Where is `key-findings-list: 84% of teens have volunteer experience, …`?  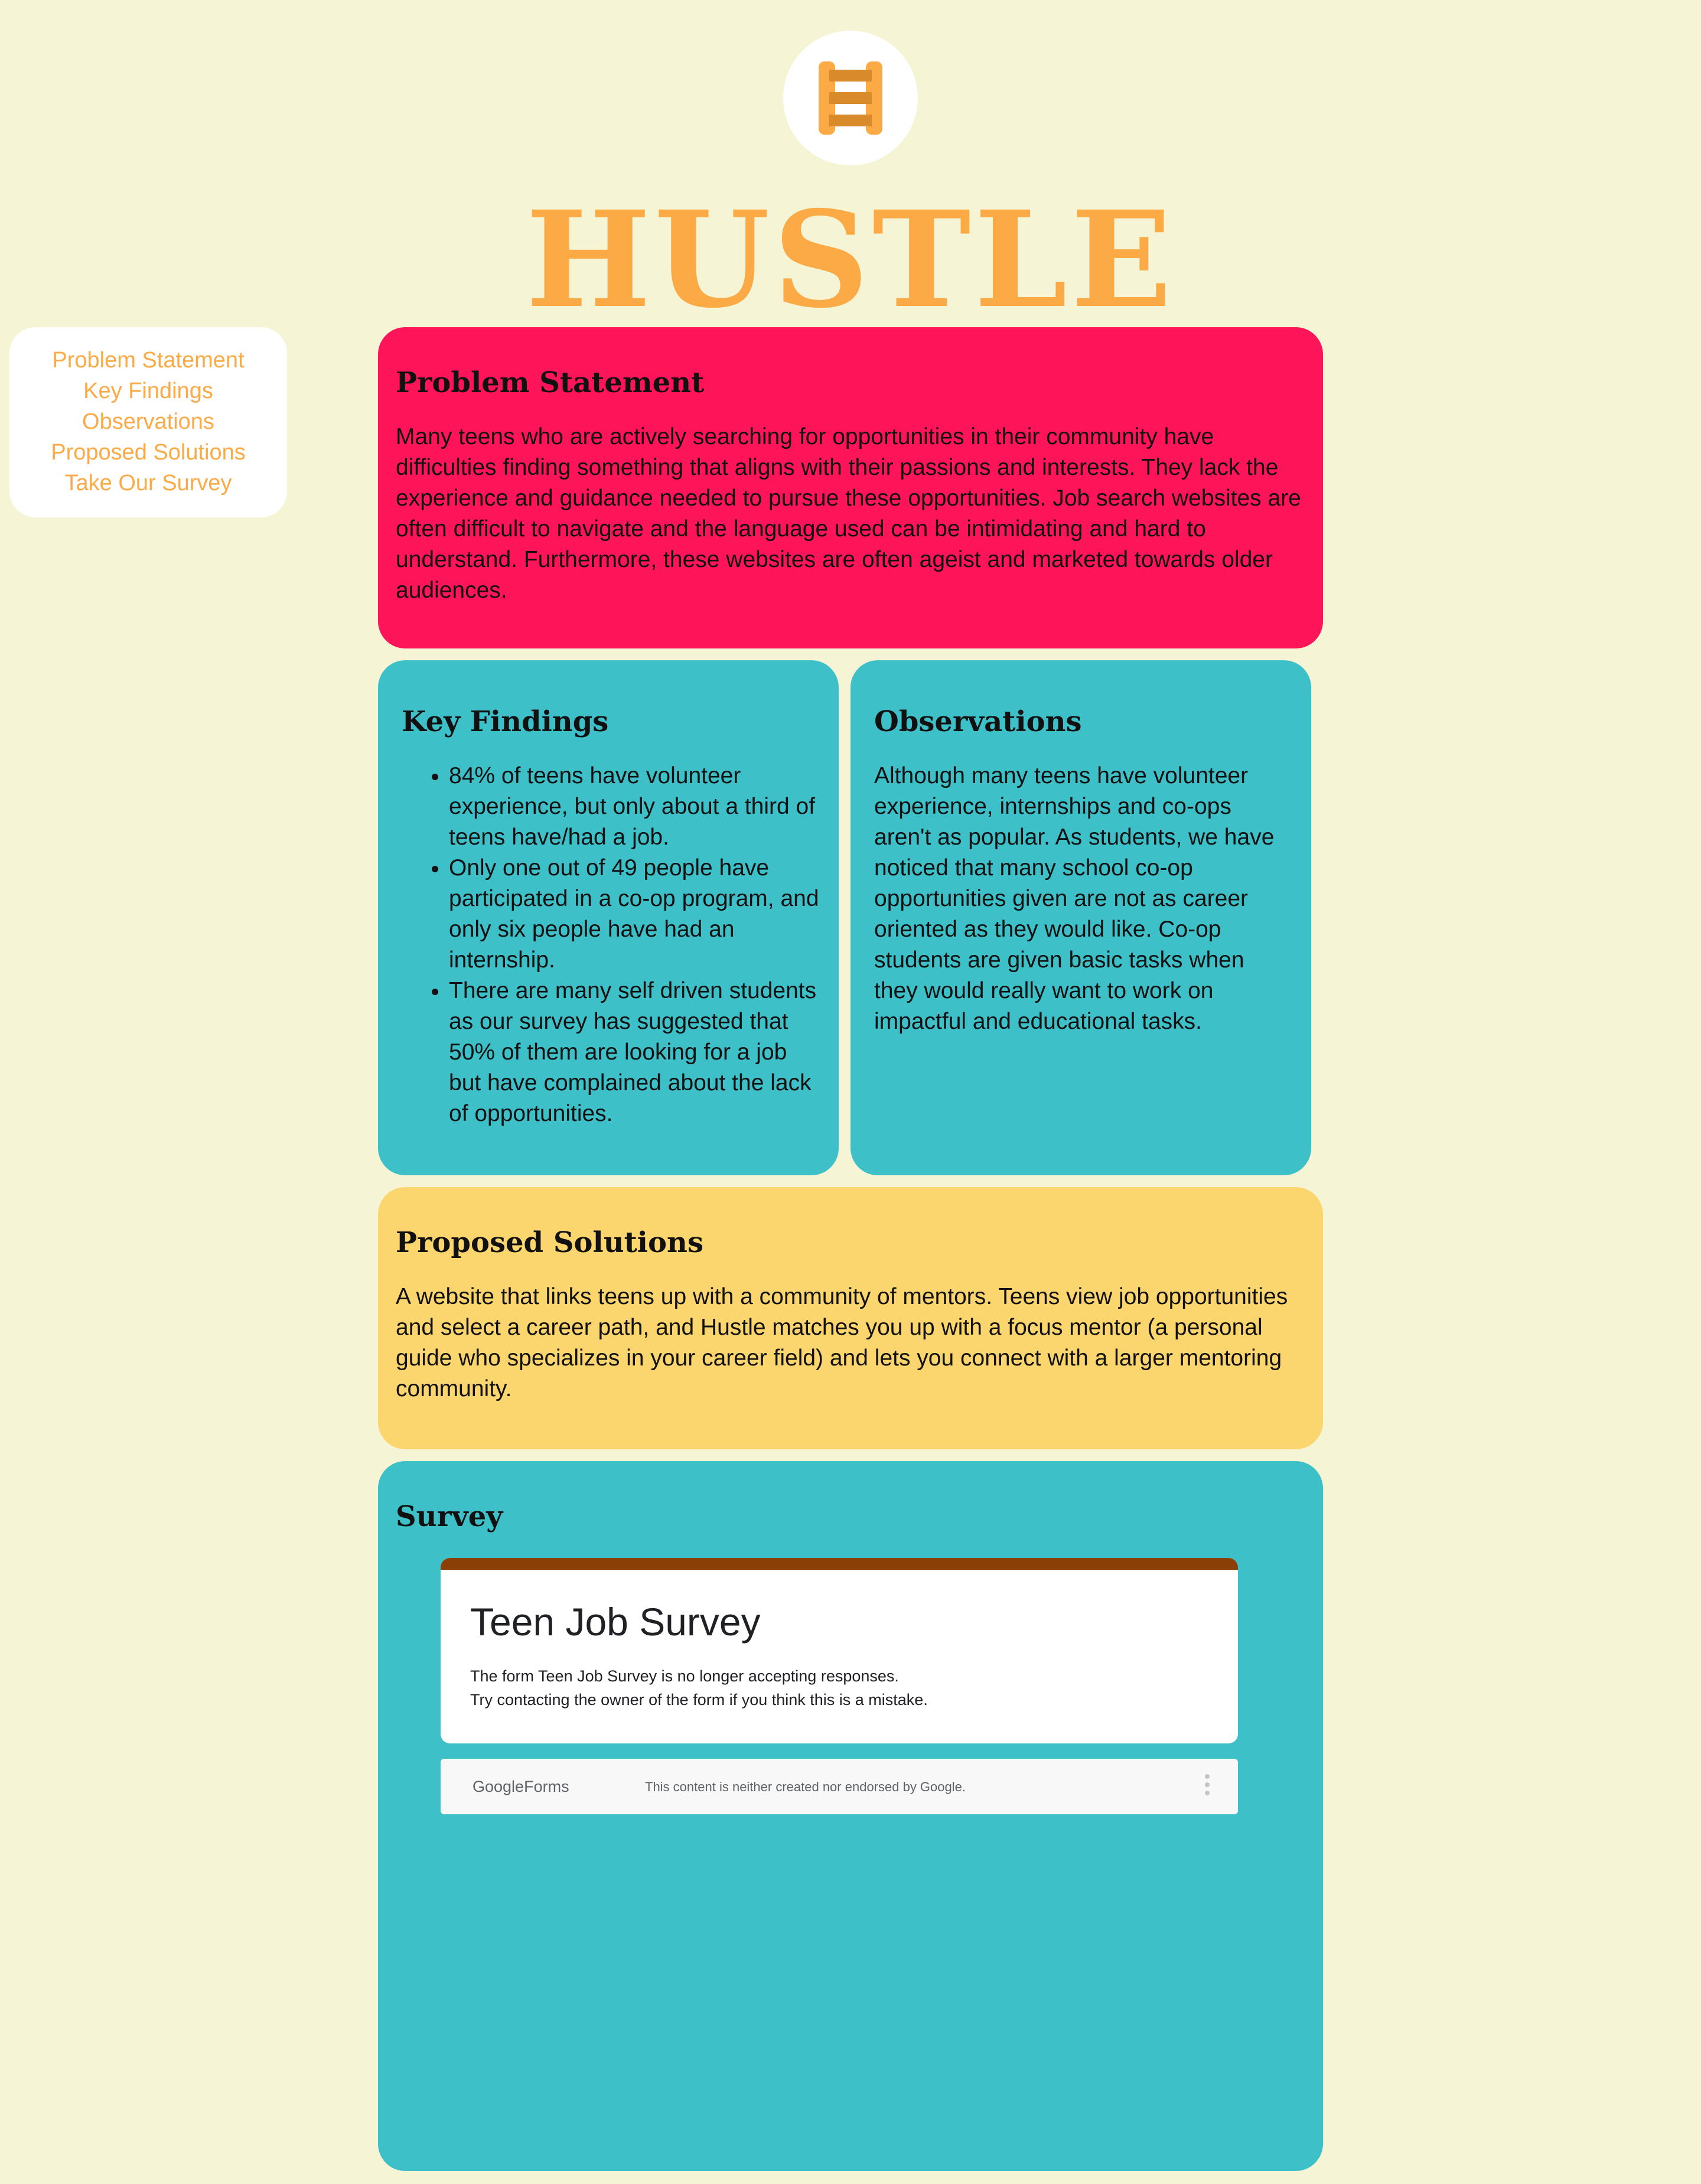 key-findings-list: 84% of teens have volunteer experience, … is located at coordinates (611, 945).